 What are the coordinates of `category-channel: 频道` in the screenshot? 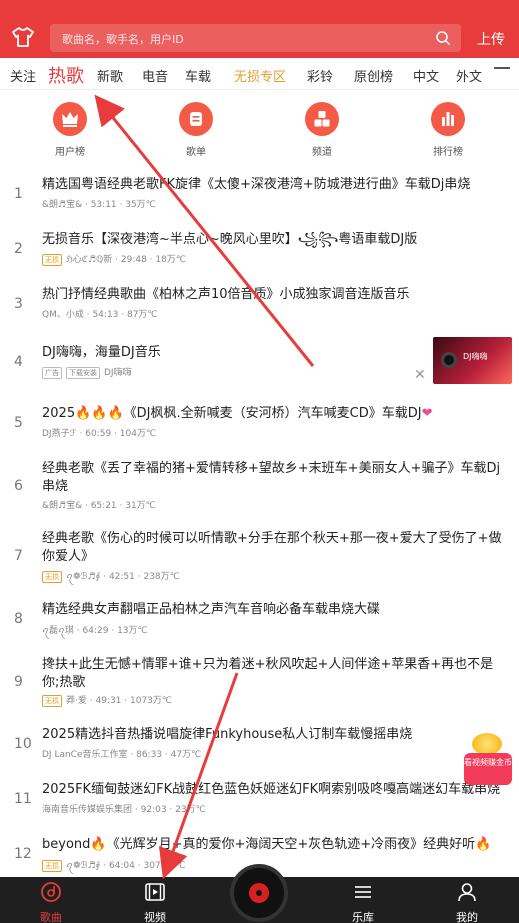 It's located at (322, 130).